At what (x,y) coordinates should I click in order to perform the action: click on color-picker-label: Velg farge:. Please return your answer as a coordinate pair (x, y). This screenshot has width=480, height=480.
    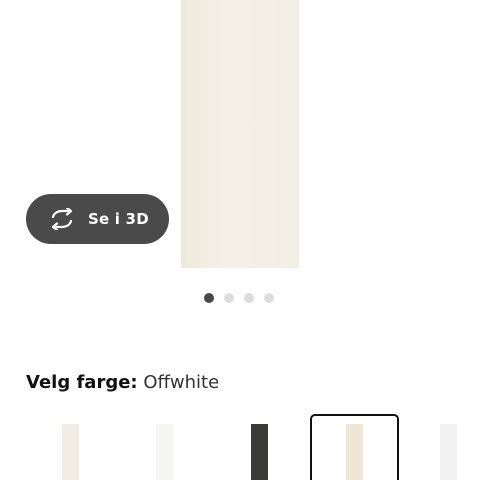
    Looking at the image, I should click on (82, 382).